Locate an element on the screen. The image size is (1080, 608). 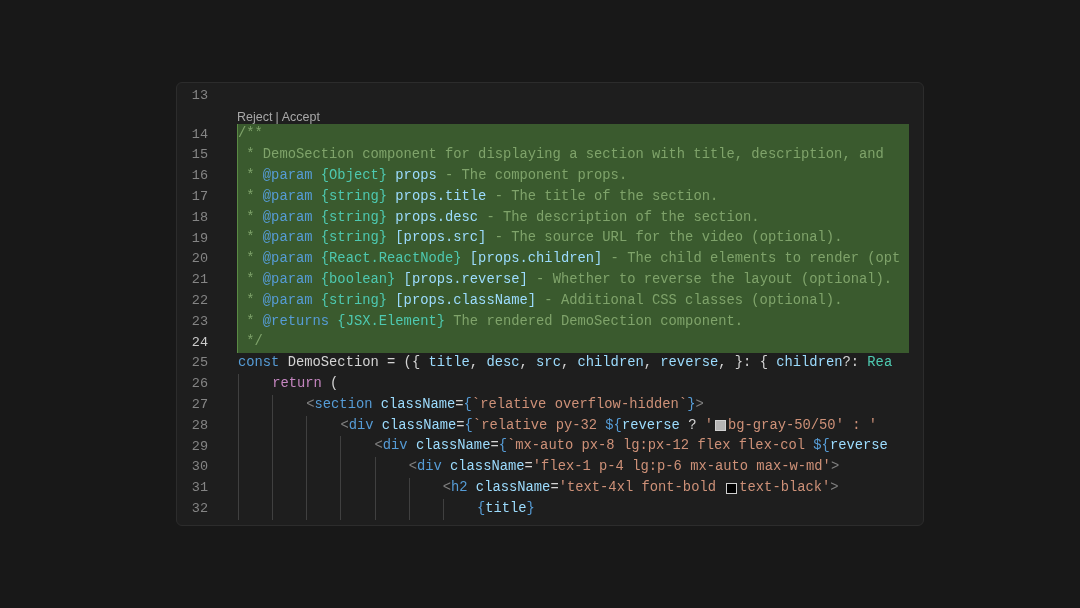
code-text: * DemoSection component for displaying a section with title, description, and is located at coordinates (564, 155).